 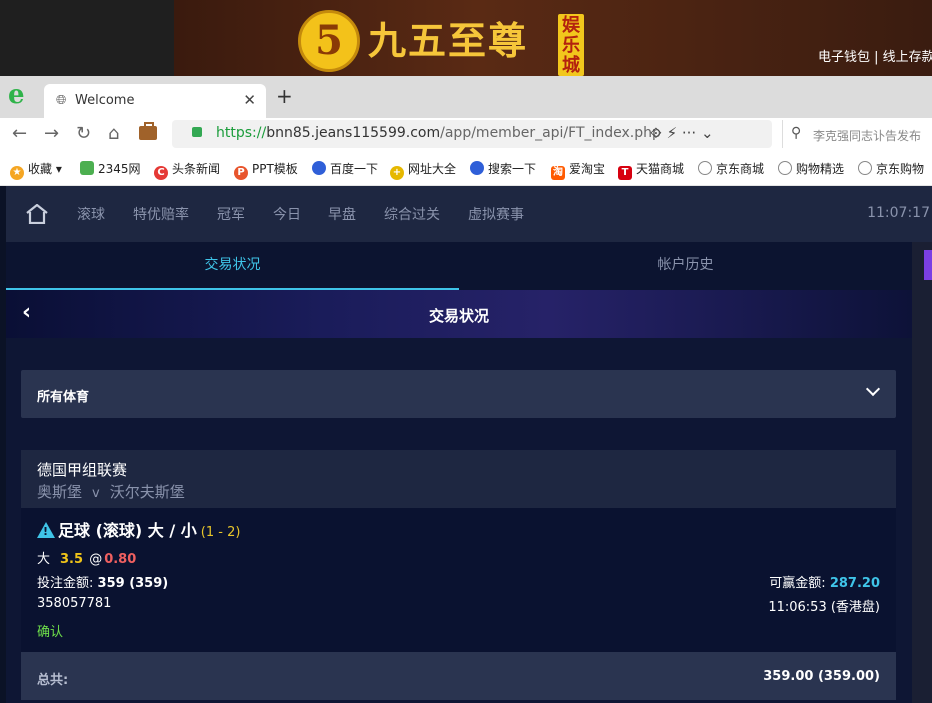 What do you see at coordinates (119, 169) in the screenshot?
I see `bookmark-label: 2345网` at bounding box center [119, 169].